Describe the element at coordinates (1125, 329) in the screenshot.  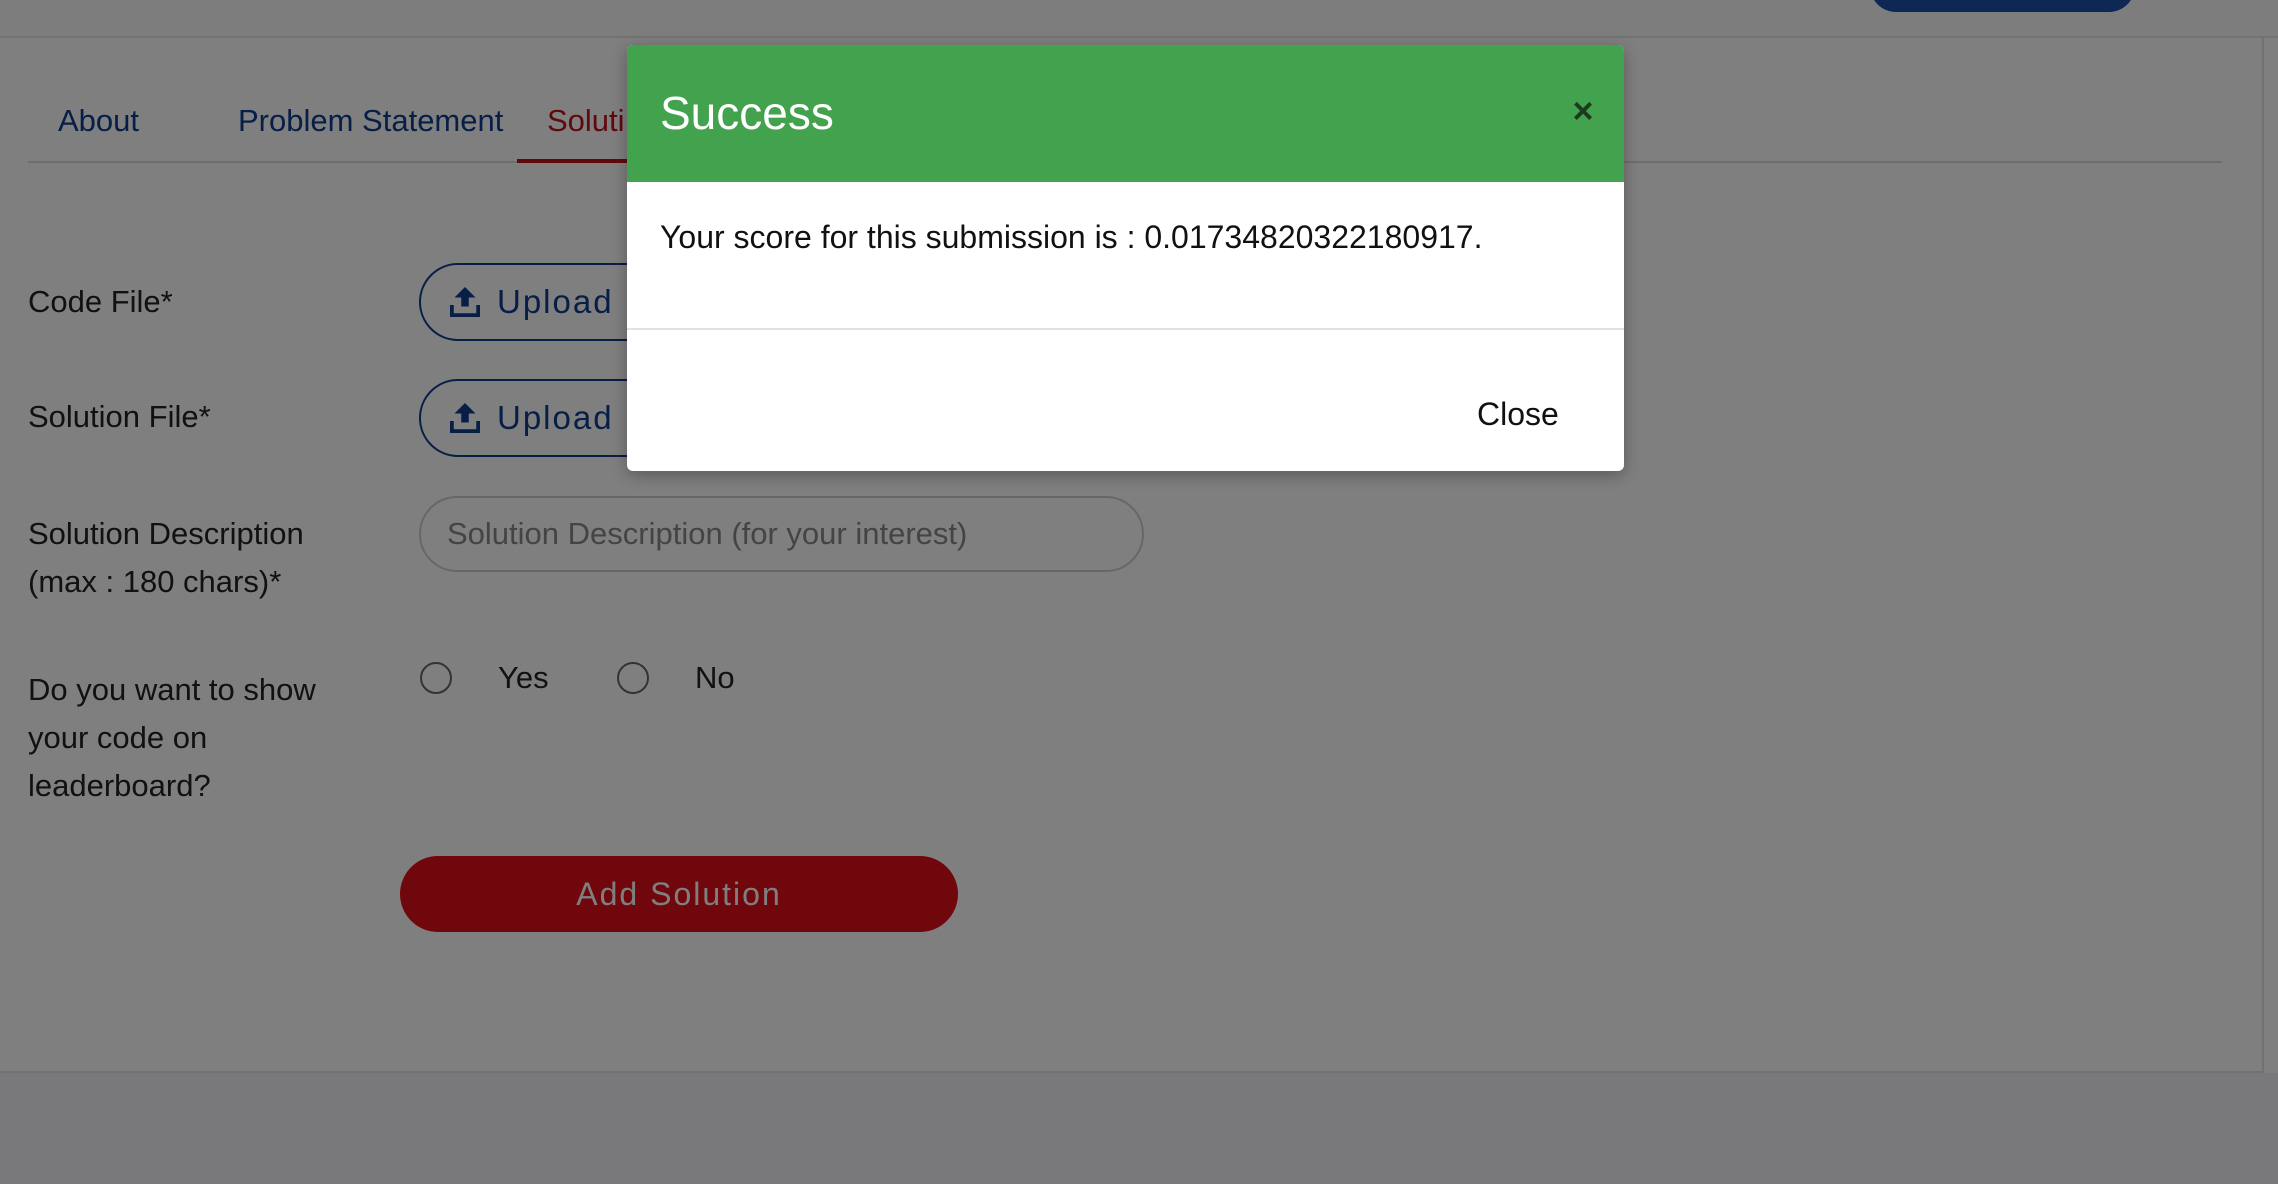
I see `modal-divider` at that location.